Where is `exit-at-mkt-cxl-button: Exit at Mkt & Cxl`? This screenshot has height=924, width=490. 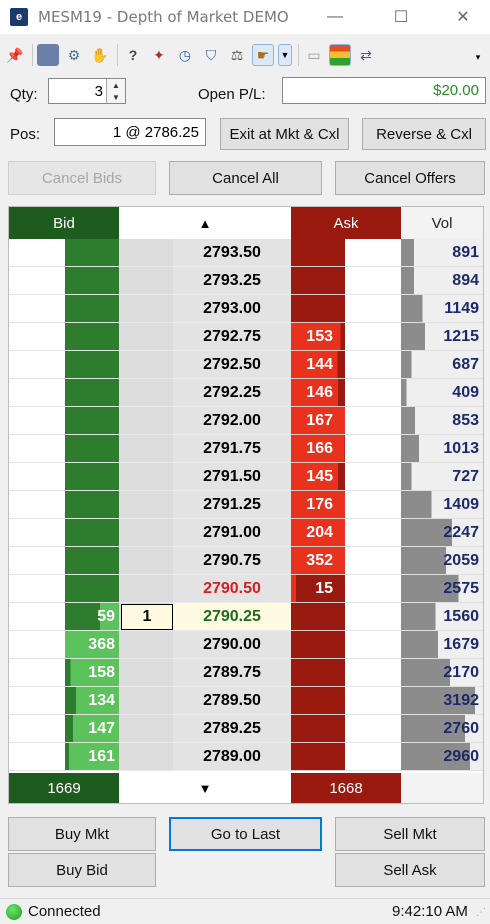
exit-at-mkt-cxl-button: Exit at Mkt & Cxl is located at coordinates (284, 134).